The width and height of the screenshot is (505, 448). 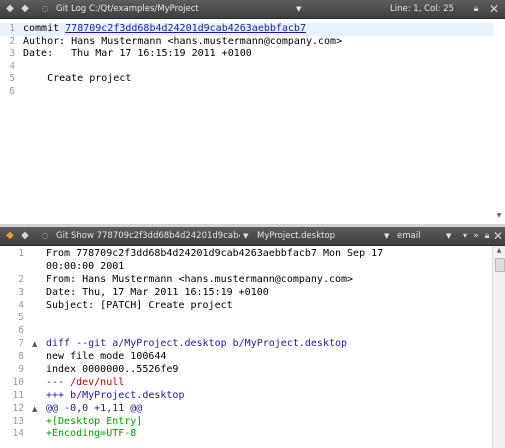 What do you see at coordinates (296, 236) in the screenshot?
I see `file-name: MyProject.desktop` at bounding box center [296, 236].